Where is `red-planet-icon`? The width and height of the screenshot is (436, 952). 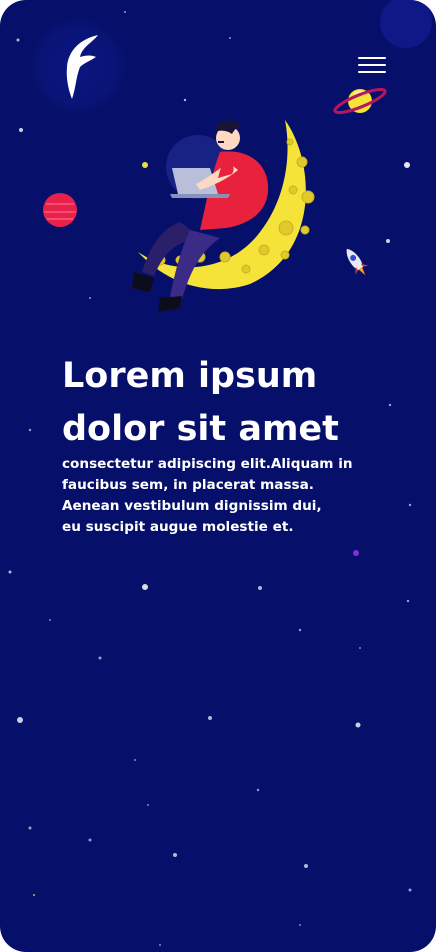 red-planet-icon is located at coordinates (60, 210).